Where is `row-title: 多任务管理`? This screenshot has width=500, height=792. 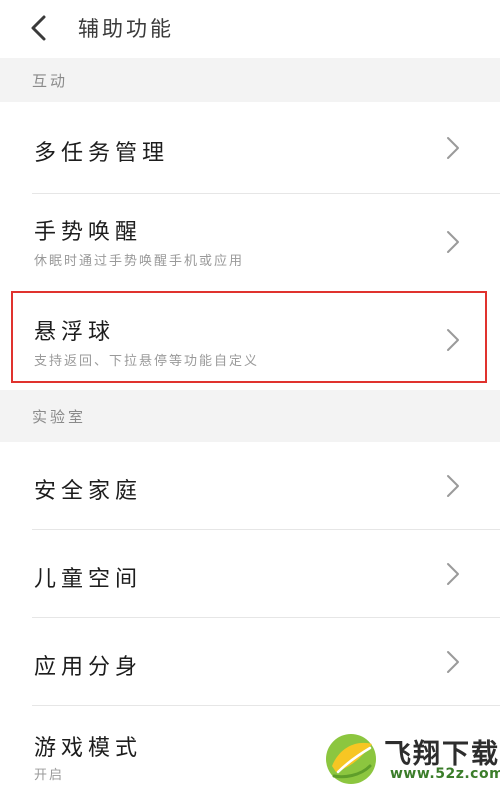
row-title: 多任务管理 is located at coordinates (102, 153).